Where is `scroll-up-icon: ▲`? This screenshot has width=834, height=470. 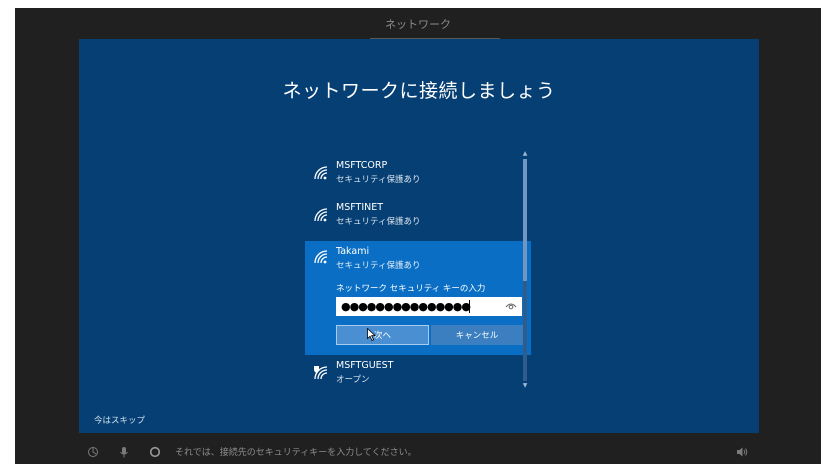
scroll-up-icon: ▲ is located at coordinates (525, 154).